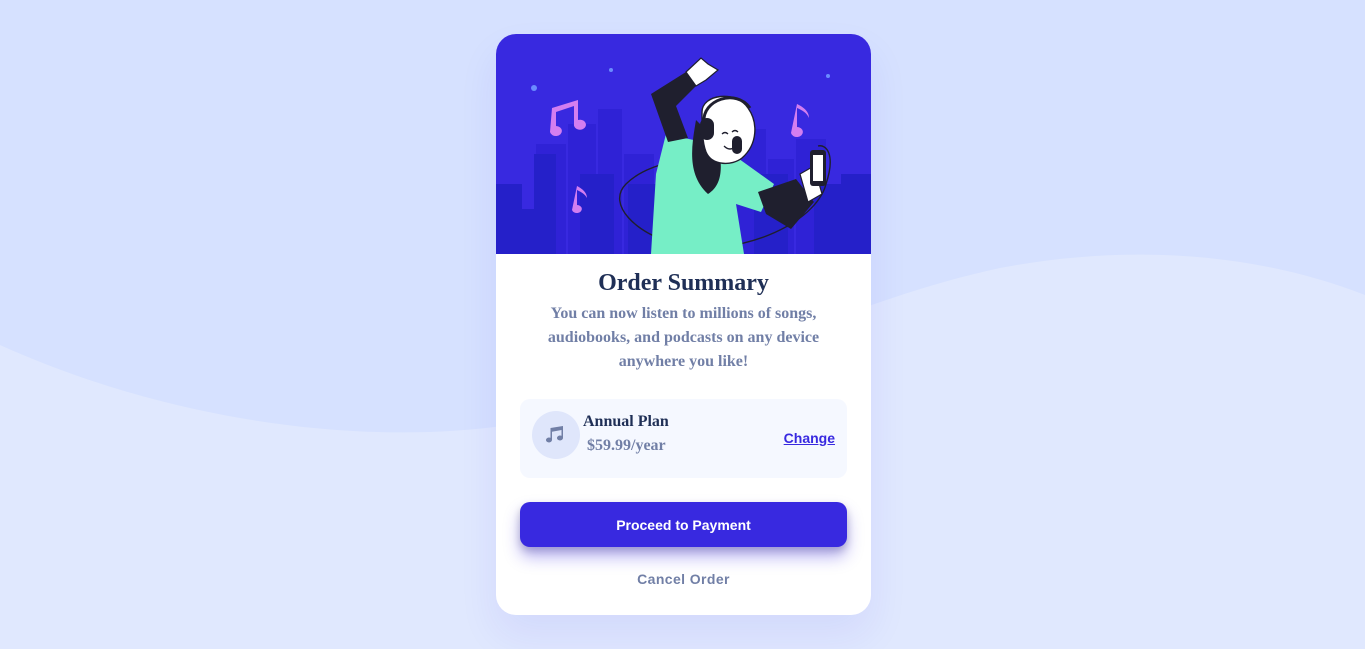 Image resolution: width=1365 pixels, height=649 pixels. I want to click on hero-illustration, so click(683, 144).